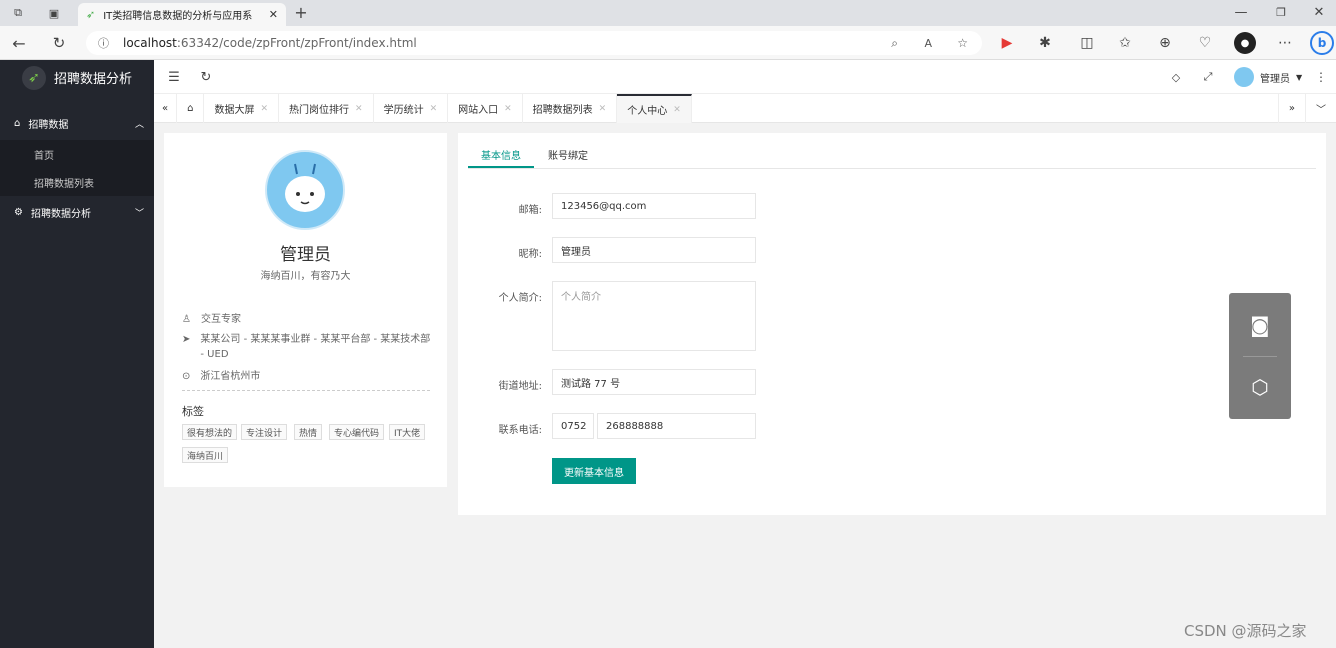 This screenshot has width=1336, height=648. What do you see at coordinates (962, 43) in the screenshot?
I see `favorite-star-icon: ☆` at bounding box center [962, 43].